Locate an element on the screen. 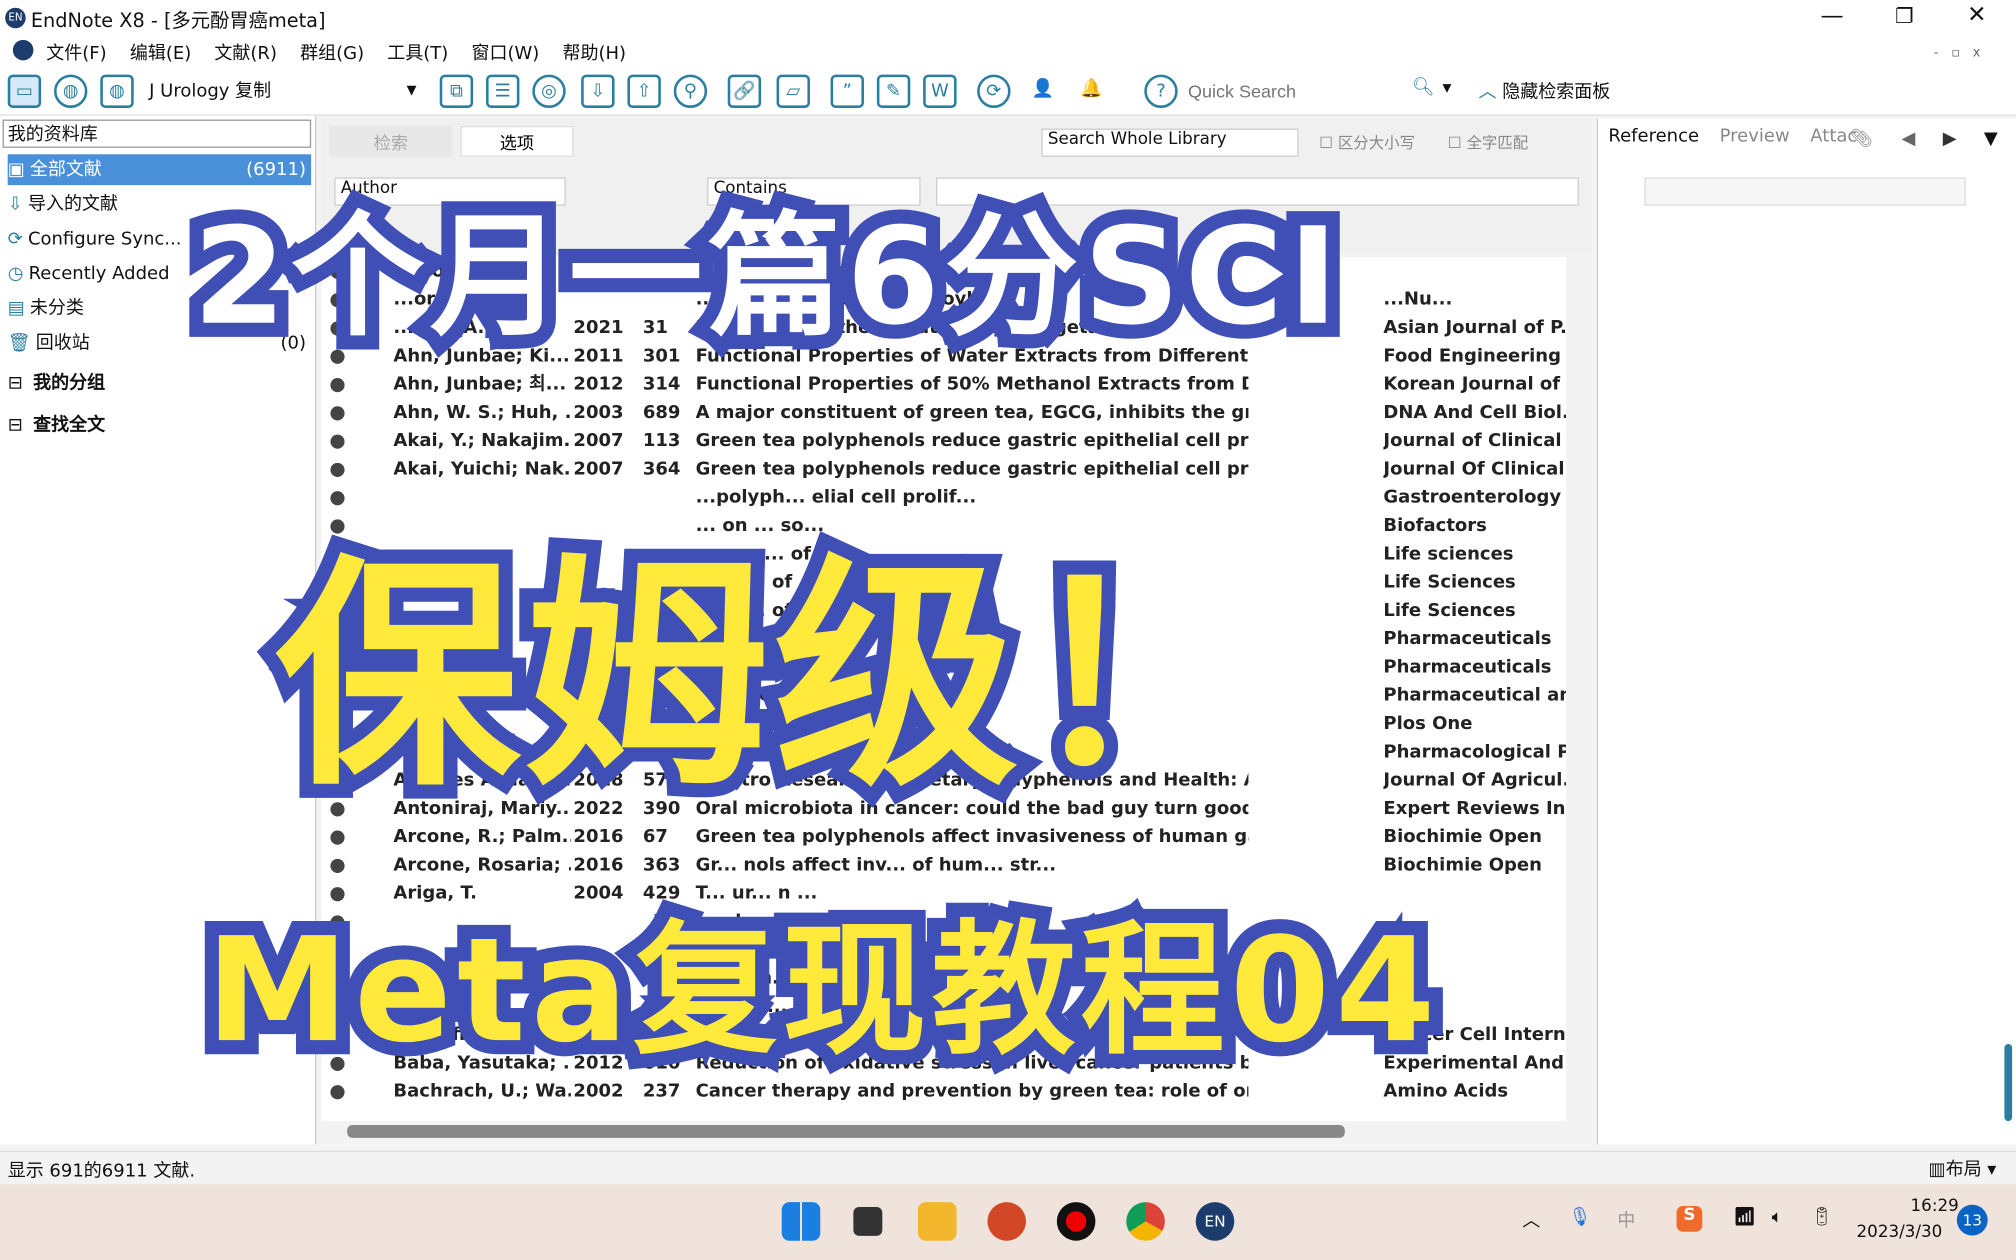 The height and width of the screenshot is (1260, 2016). search-button: 检索 is located at coordinates (391, 141).